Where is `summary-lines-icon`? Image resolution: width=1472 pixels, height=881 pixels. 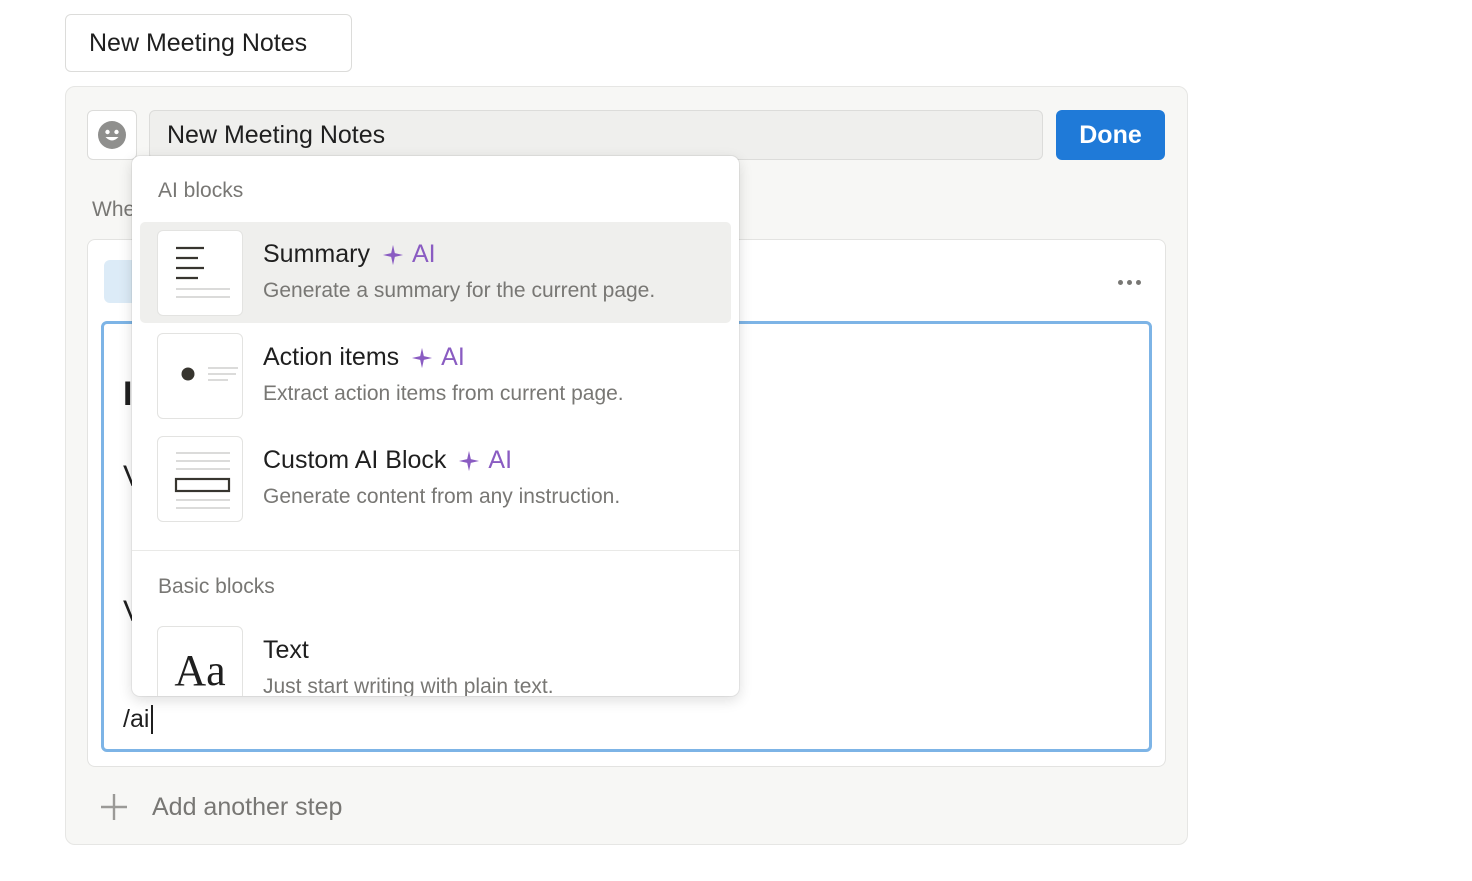
summary-lines-icon is located at coordinates (203, 272).